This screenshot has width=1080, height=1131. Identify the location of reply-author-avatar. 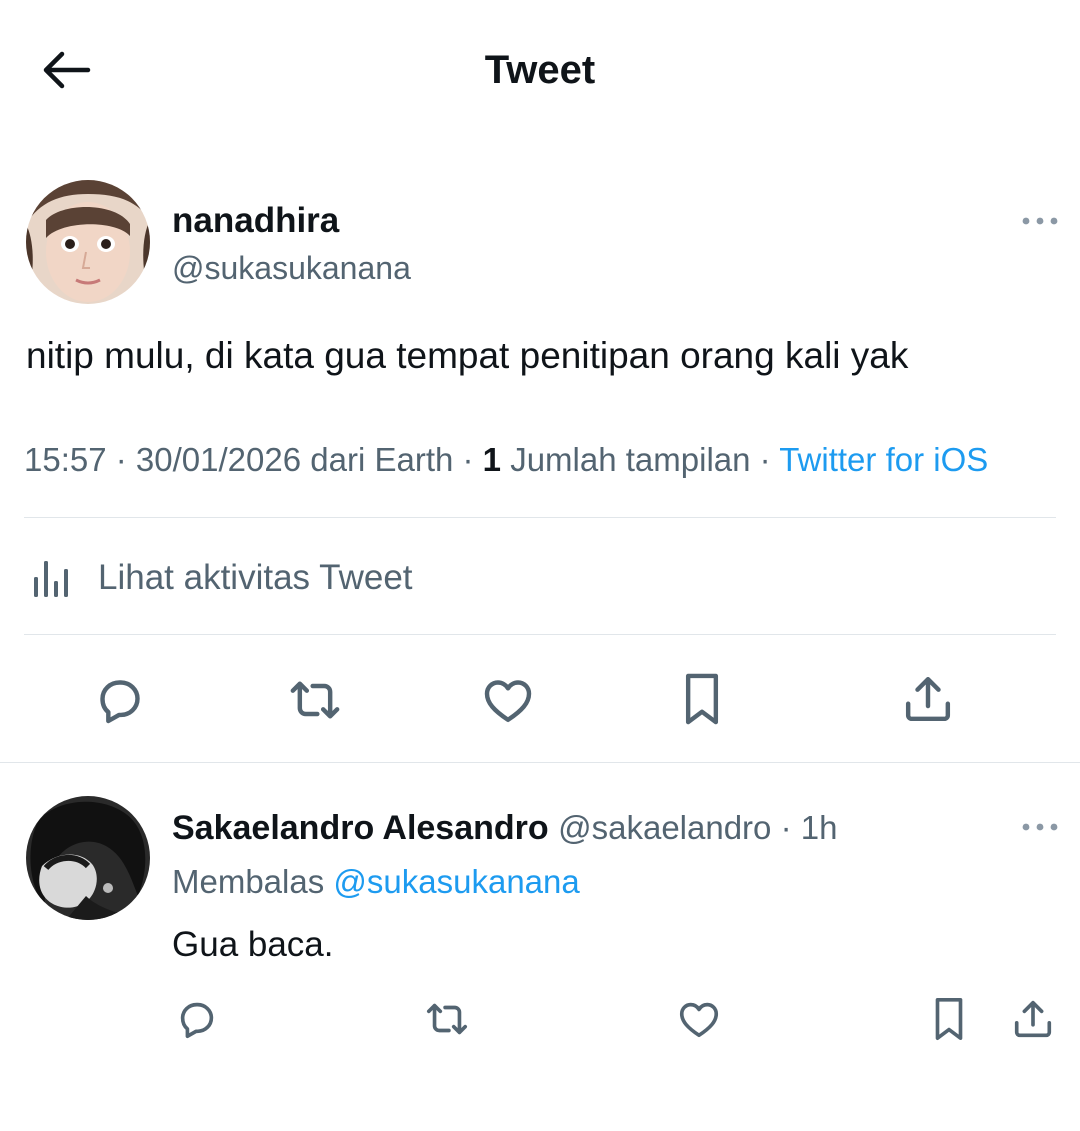
(88, 858).